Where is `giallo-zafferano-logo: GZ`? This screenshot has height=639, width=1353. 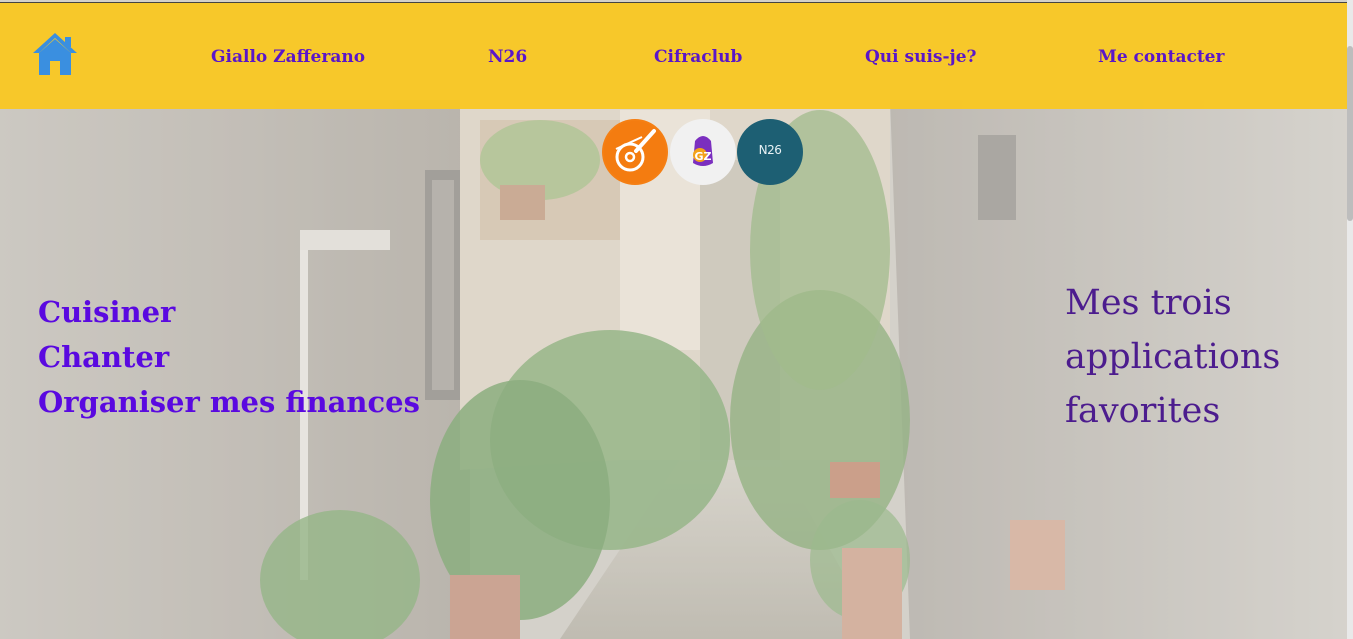 giallo-zafferano-logo: GZ is located at coordinates (703, 152).